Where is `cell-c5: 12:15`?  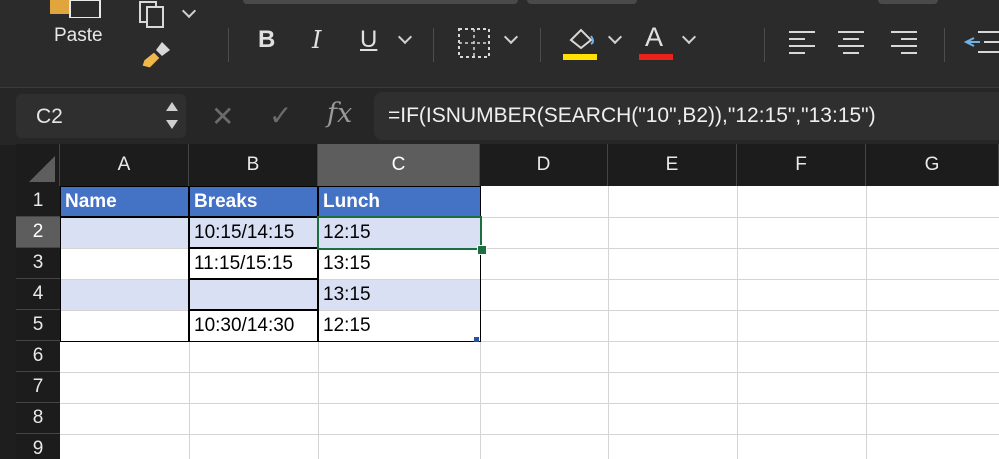
cell-c5: 12:15 is located at coordinates (399, 326).